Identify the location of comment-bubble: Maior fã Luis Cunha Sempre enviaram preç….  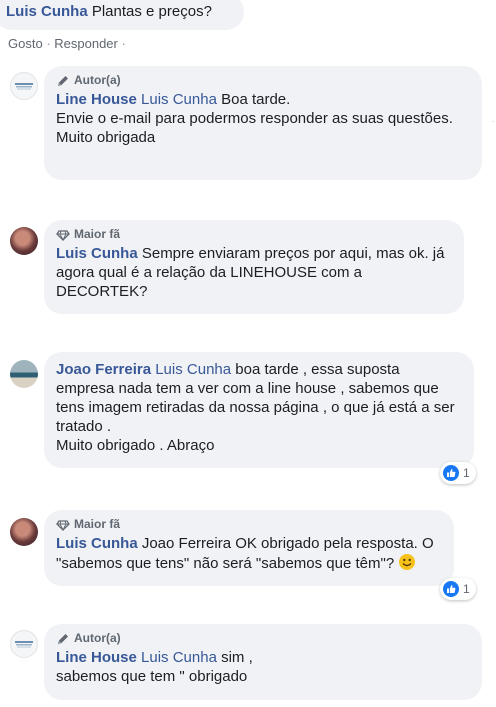
(254, 267).